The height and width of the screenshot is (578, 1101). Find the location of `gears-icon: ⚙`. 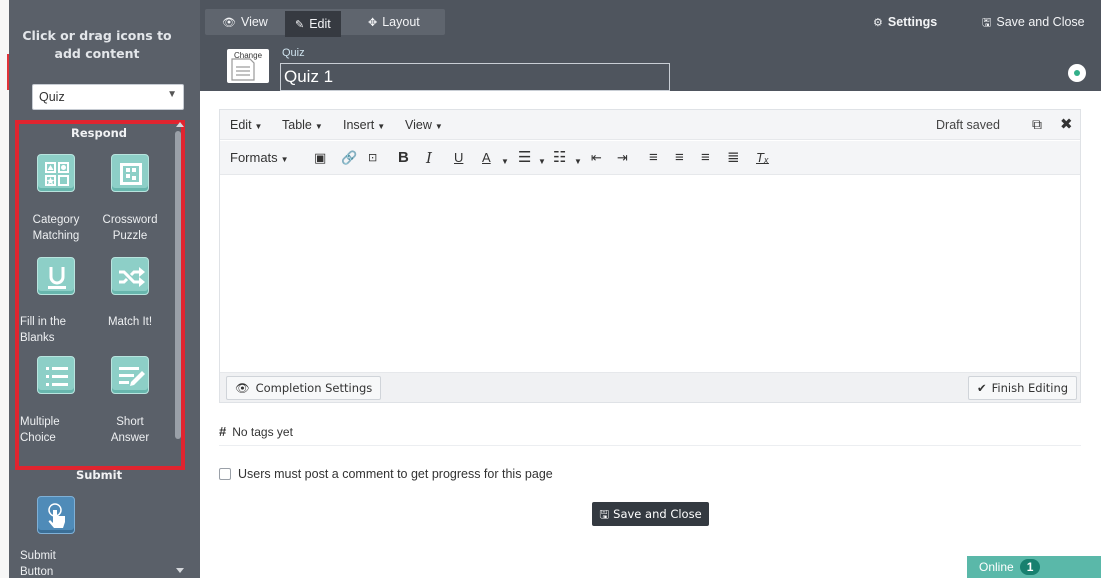

gears-icon: ⚙ is located at coordinates (878, 23).